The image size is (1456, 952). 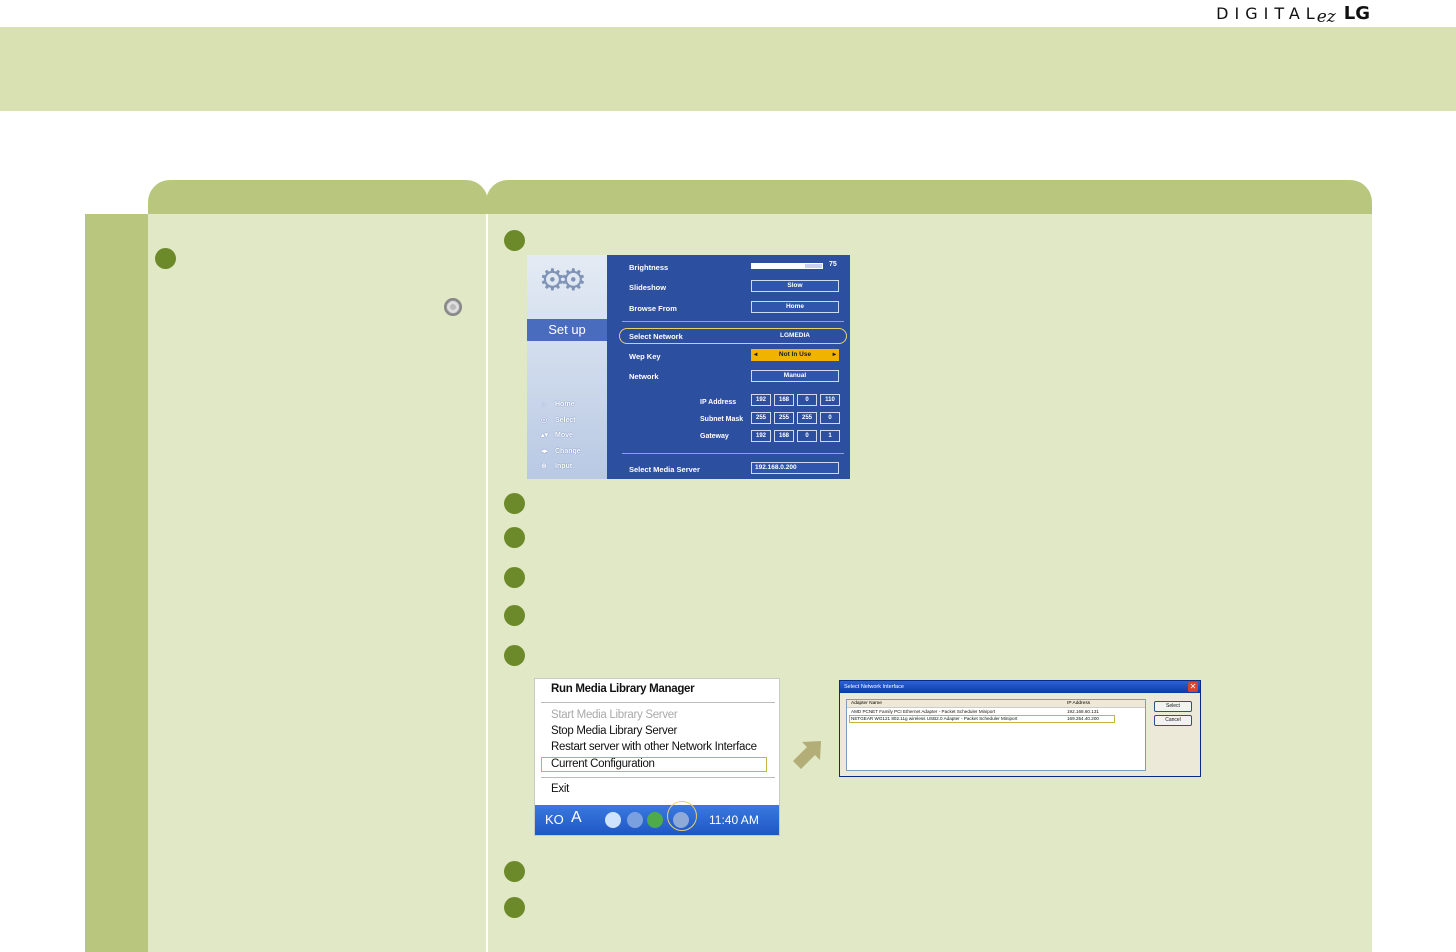 What do you see at coordinates (728, 69) in the screenshot?
I see `header-band` at bounding box center [728, 69].